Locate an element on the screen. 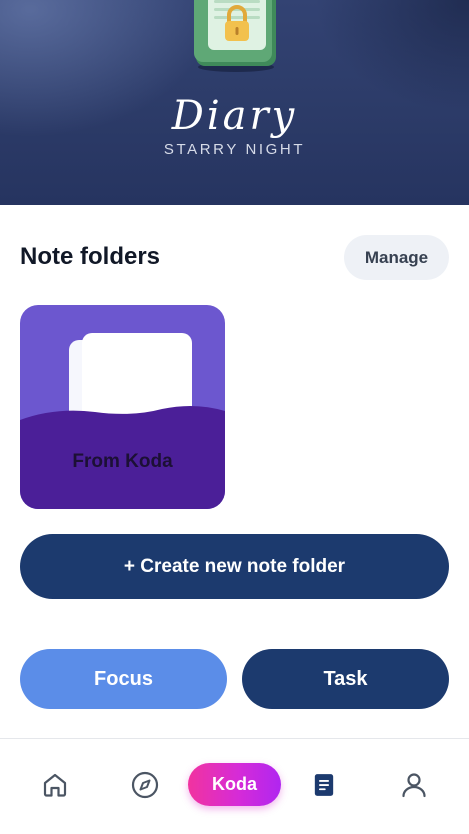 Image resolution: width=469 pixels, height=834 pixels. compass-icon is located at coordinates (145, 785).